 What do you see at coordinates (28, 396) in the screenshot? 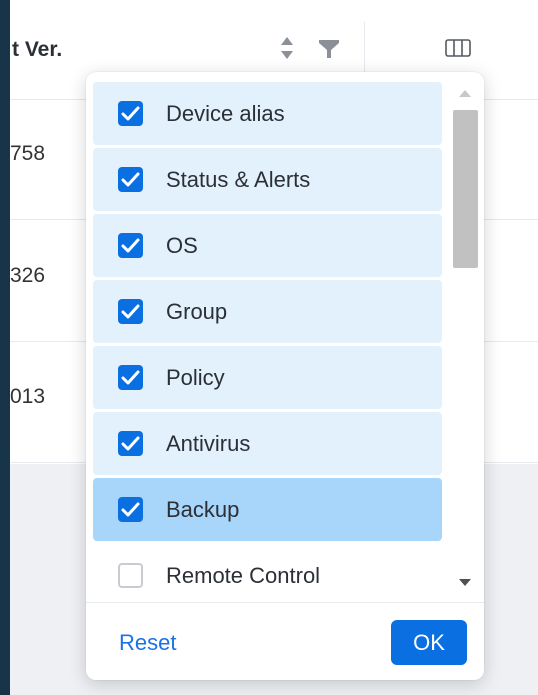
I see `version-cell: 013` at bounding box center [28, 396].